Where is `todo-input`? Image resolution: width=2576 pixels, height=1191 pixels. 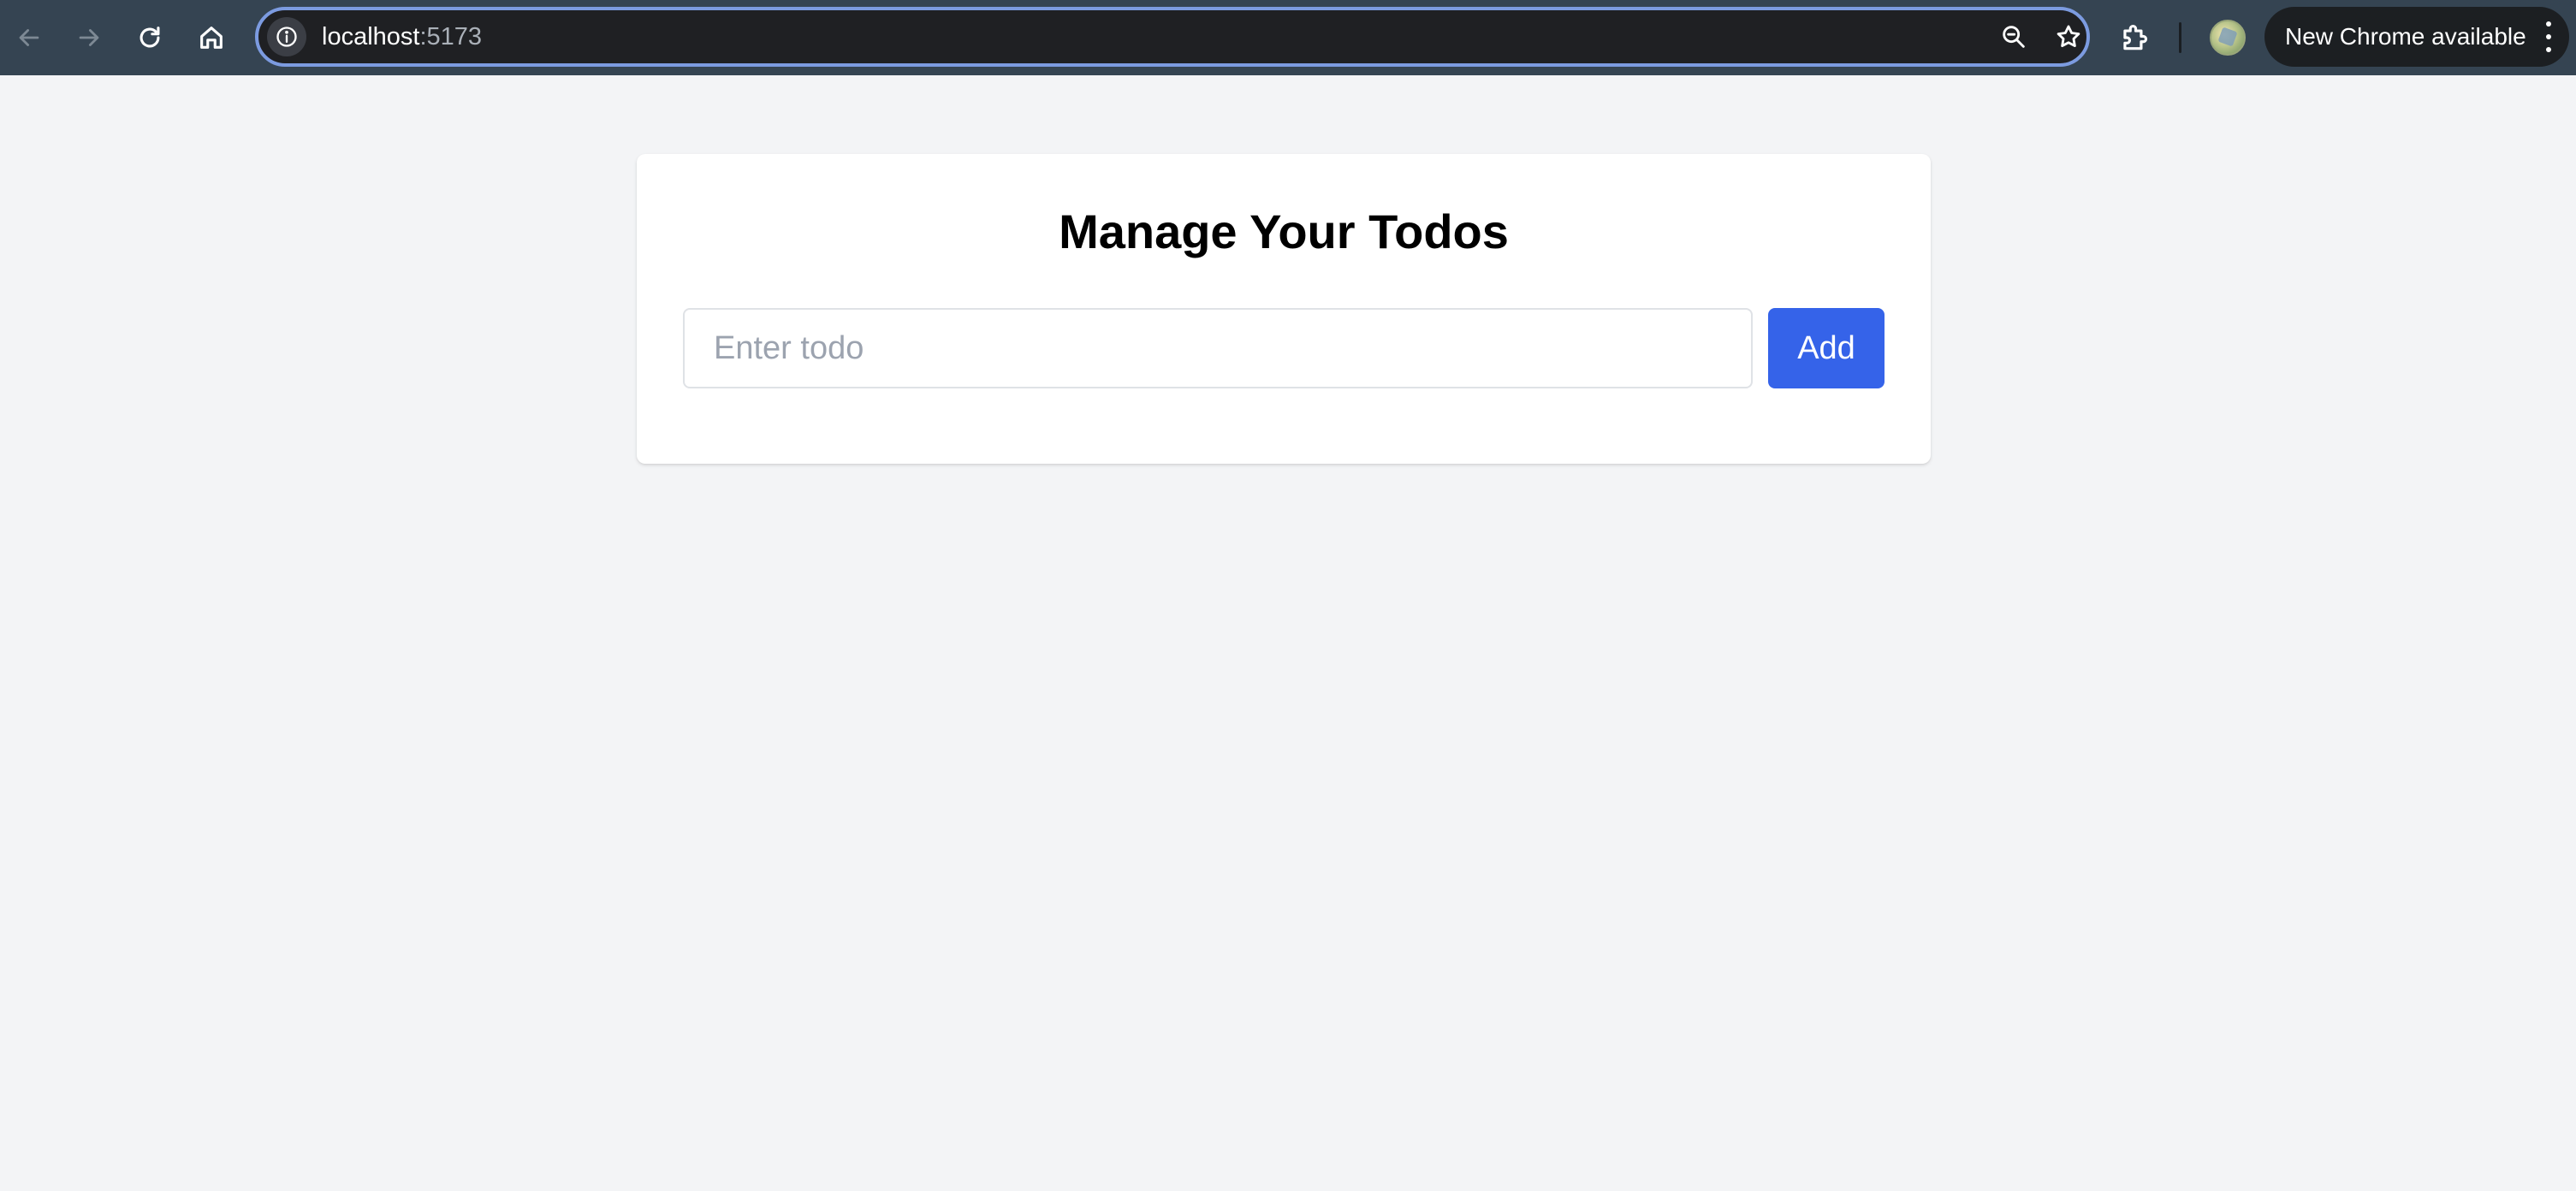
todo-input is located at coordinates (1218, 348).